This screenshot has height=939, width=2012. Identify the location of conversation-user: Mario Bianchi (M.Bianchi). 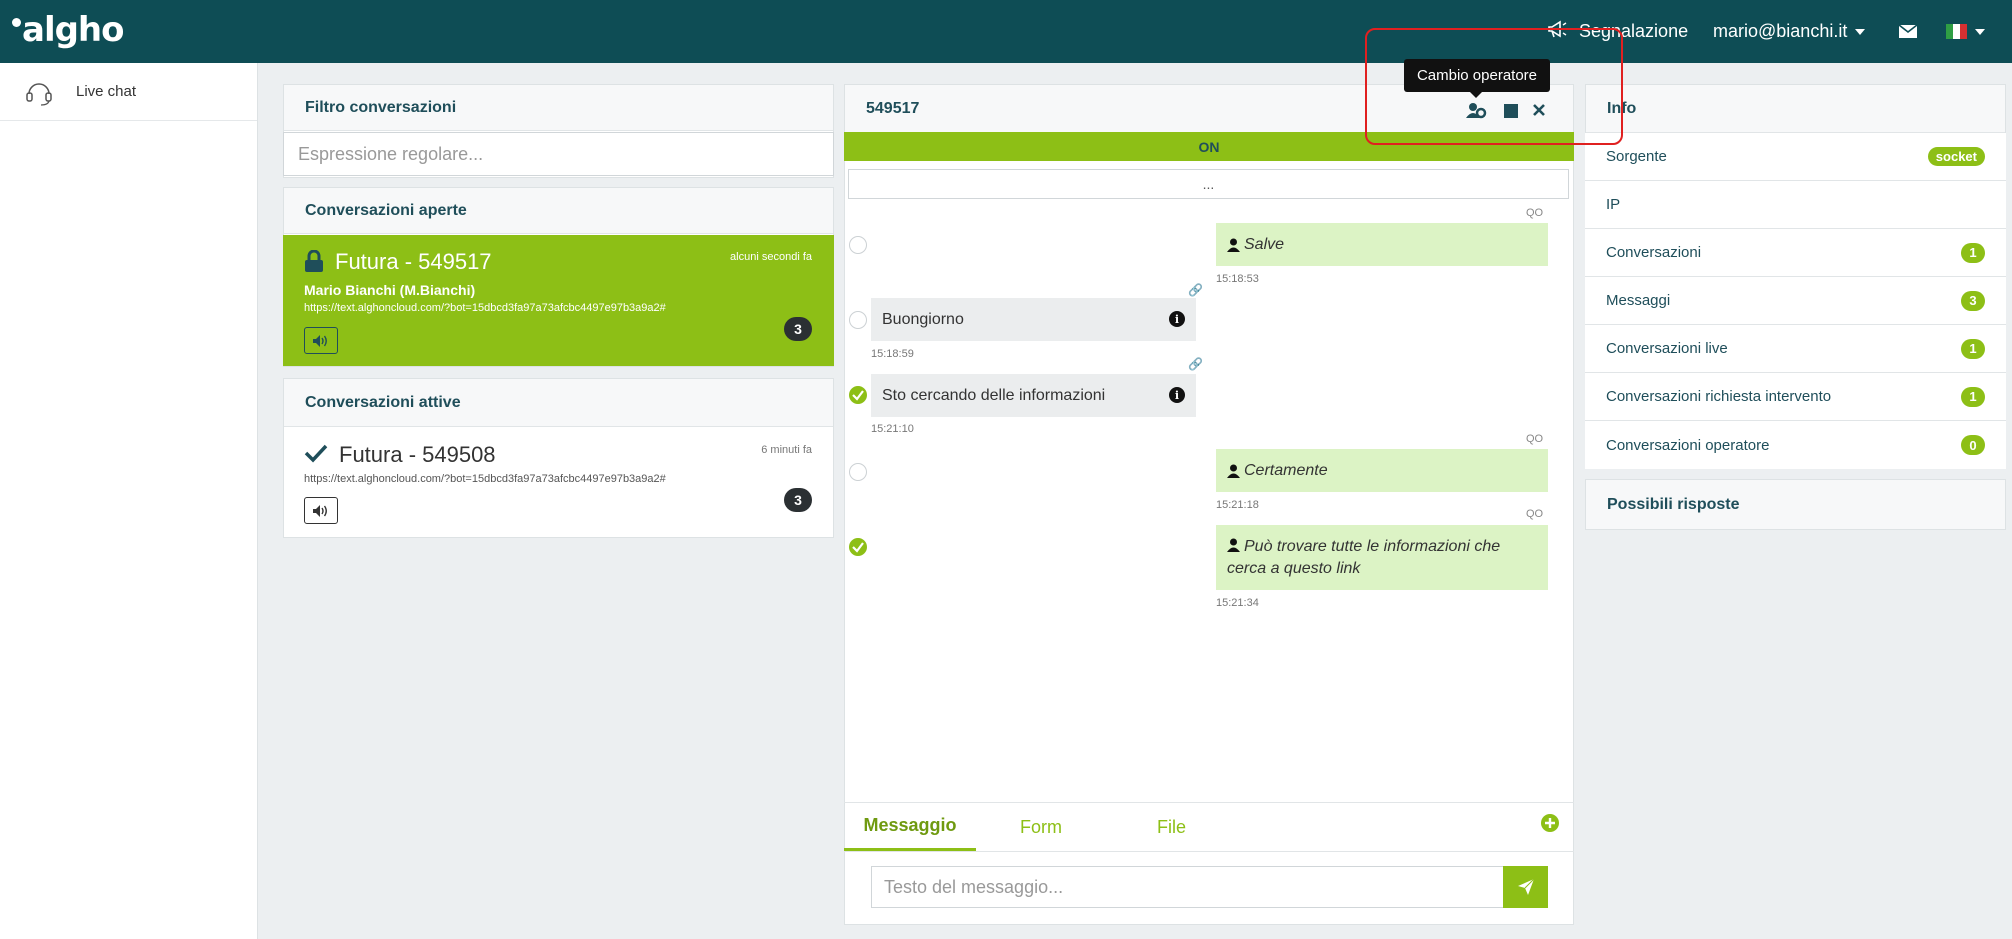
(390, 290).